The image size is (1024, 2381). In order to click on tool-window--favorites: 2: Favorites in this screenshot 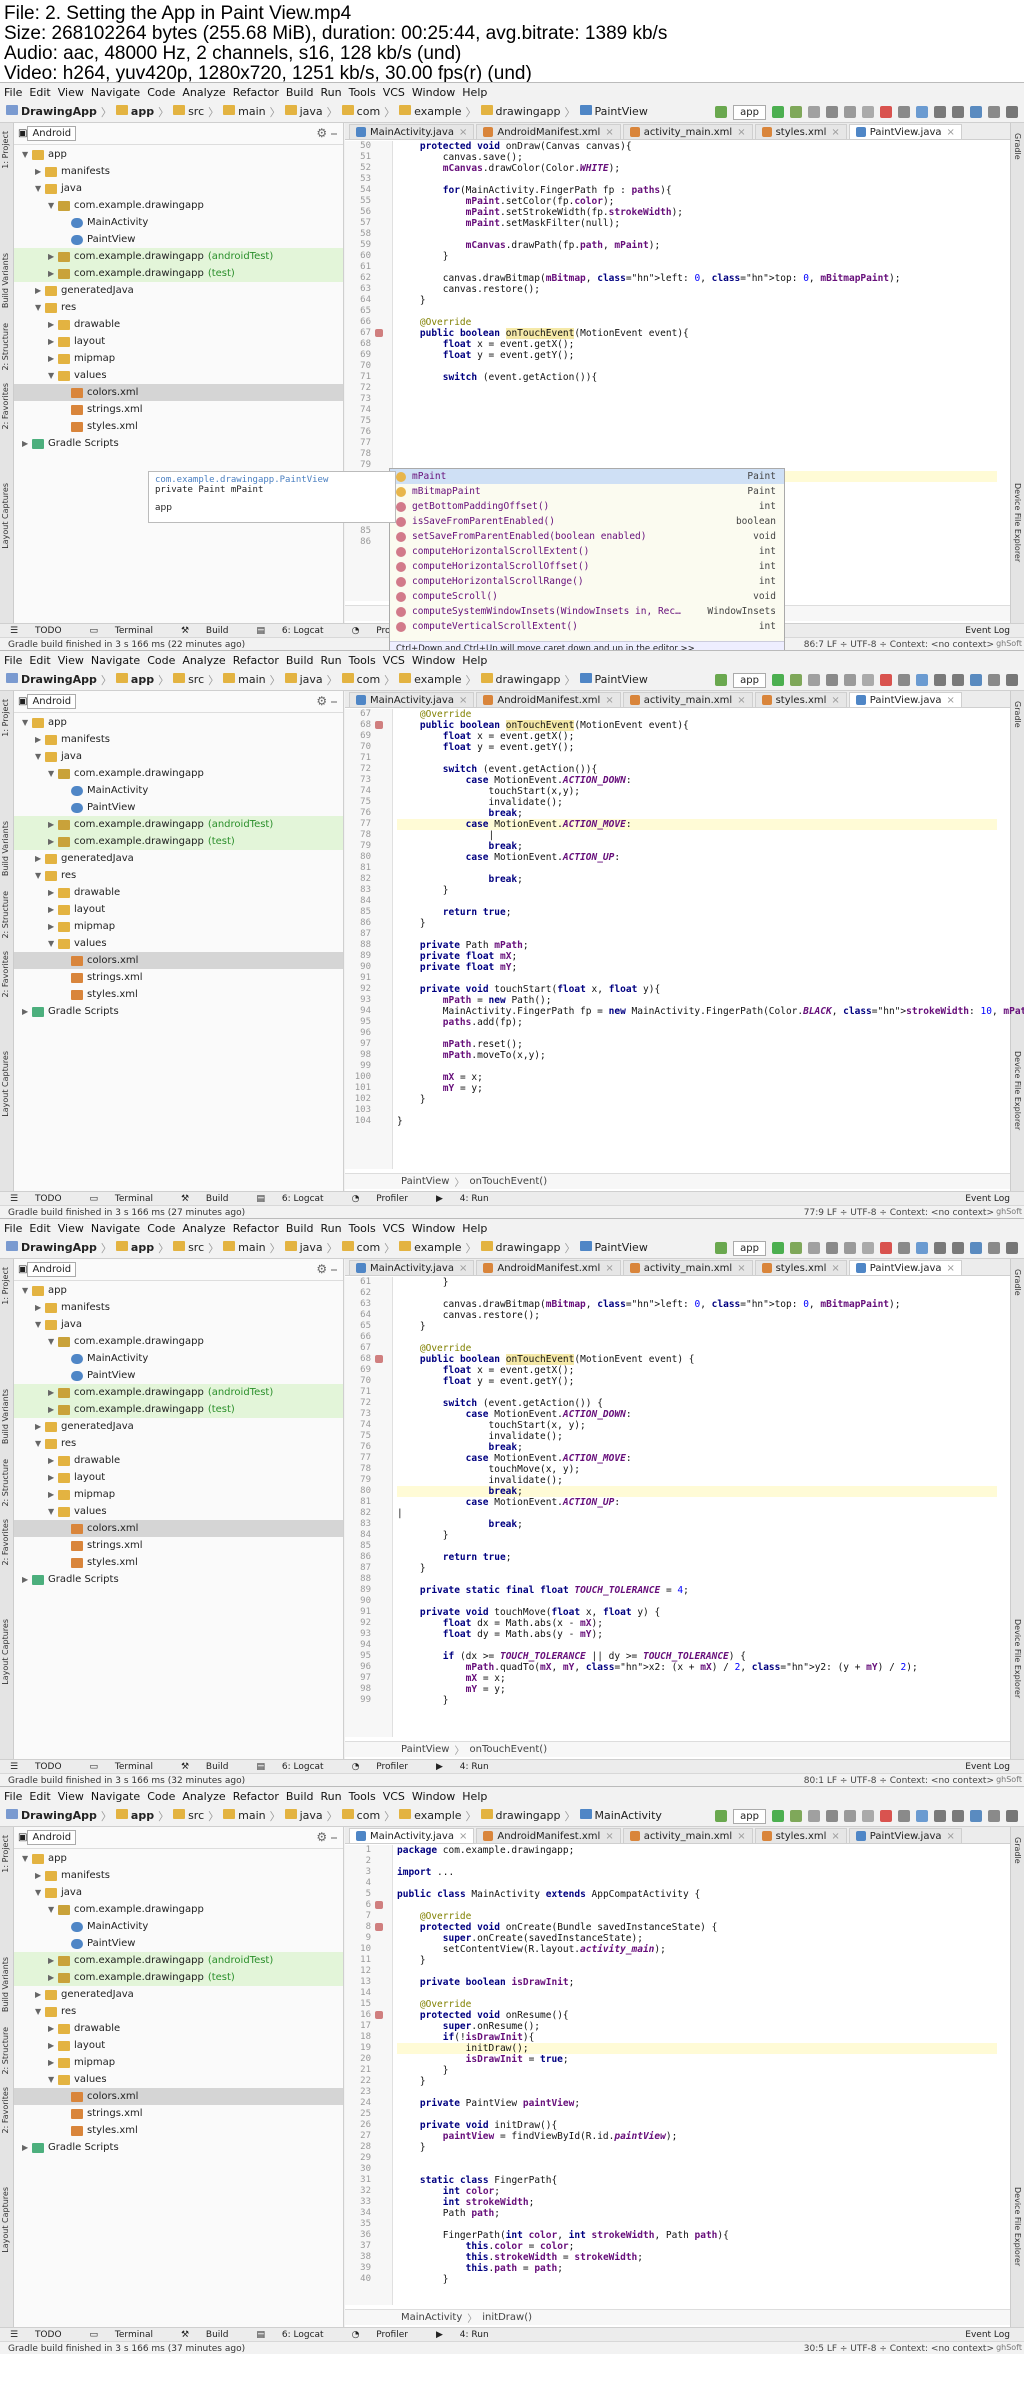, I will do `click(5, 406)`.